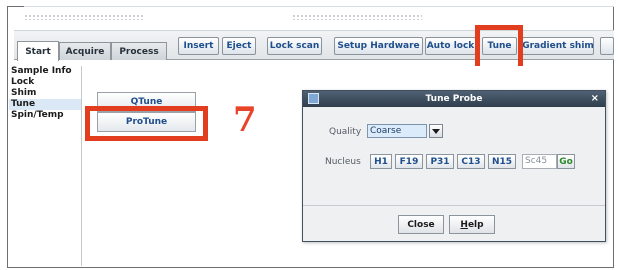 Image resolution: width=621 pixels, height=270 pixels. I want to click on close-button: Close, so click(421, 224).